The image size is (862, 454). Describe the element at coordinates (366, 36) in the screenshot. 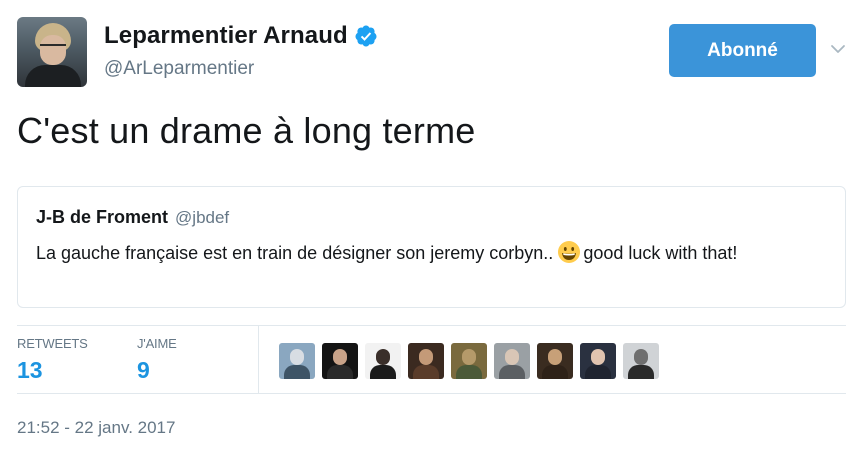

I see `verified-badge-icon` at that location.